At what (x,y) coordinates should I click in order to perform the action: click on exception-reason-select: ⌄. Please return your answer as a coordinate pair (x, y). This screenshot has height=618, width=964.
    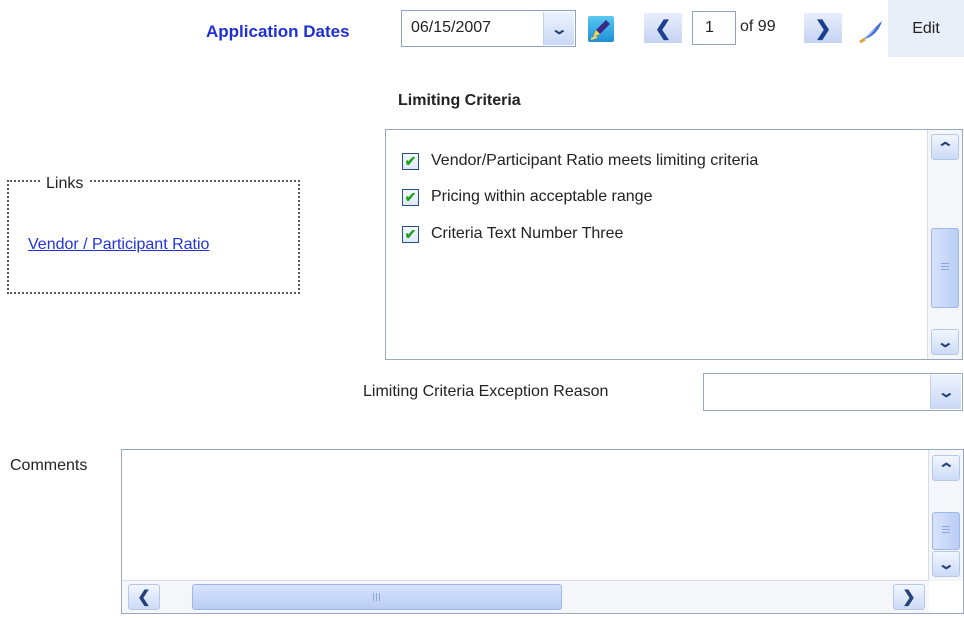
    Looking at the image, I should click on (833, 392).